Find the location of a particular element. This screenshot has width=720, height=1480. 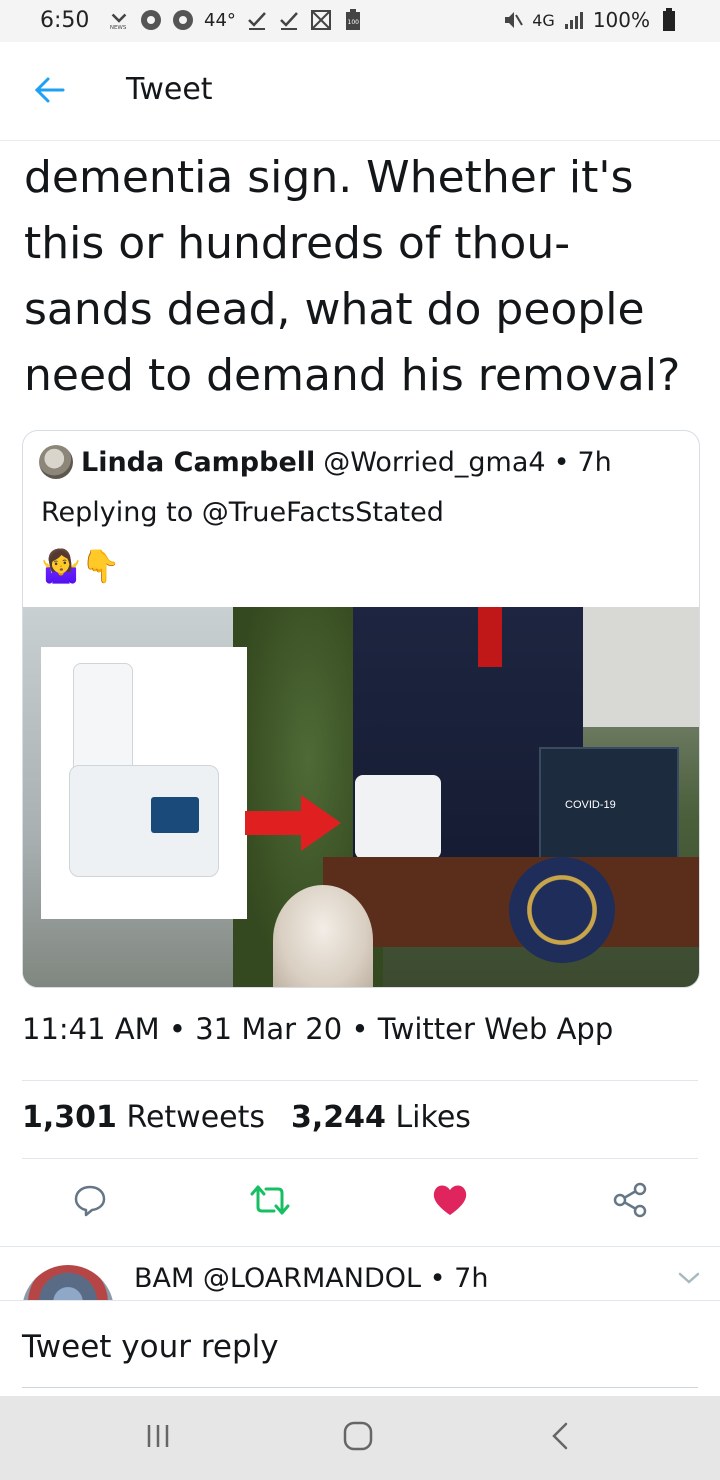

reply-author-handle: @LOARMANDOL is located at coordinates (312, 1278).